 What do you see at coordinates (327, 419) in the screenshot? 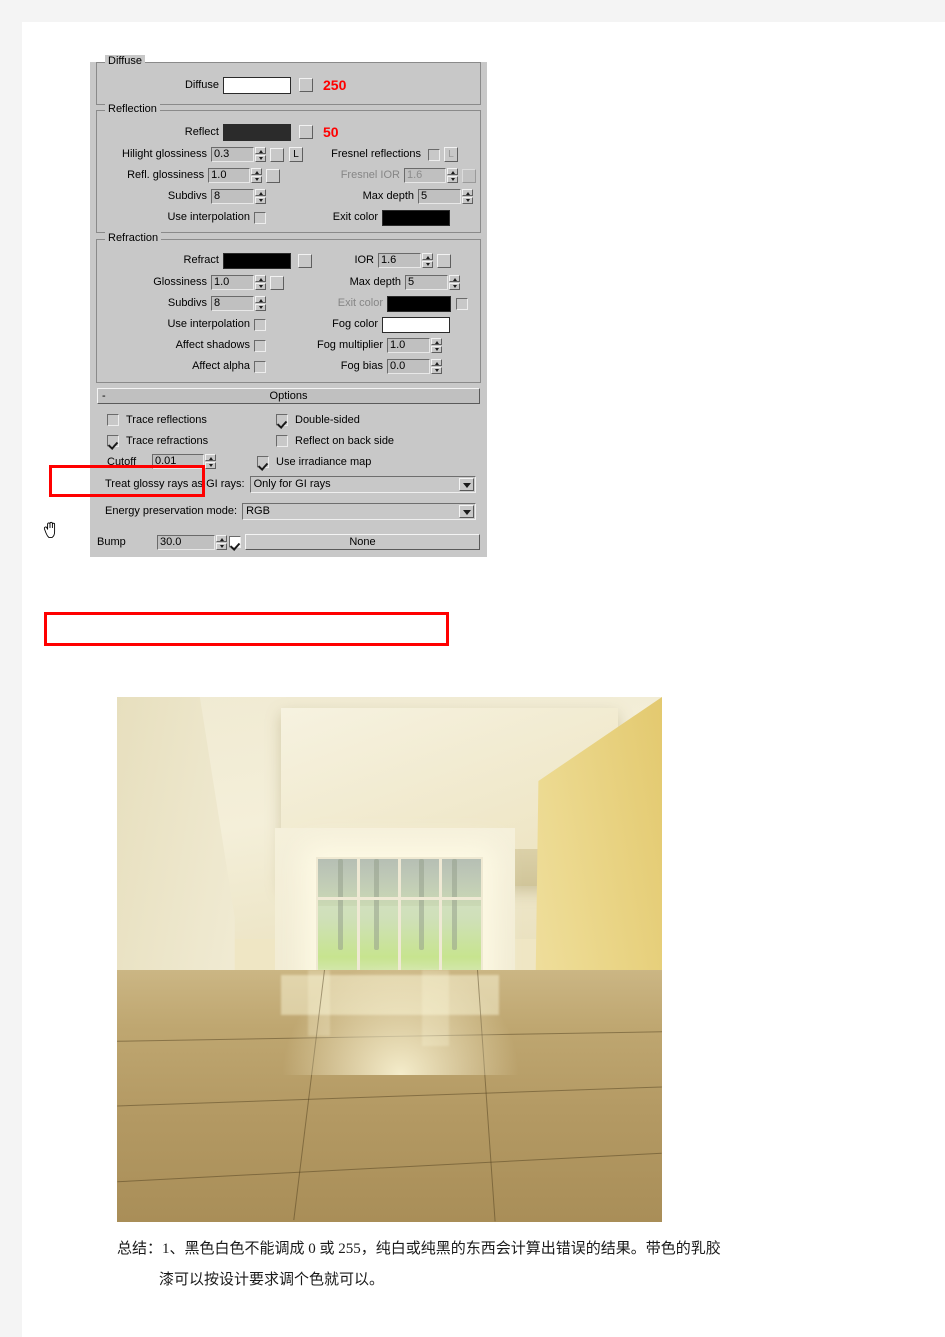
I see `double-sided-label: Double-sided` at bounding box center [327, 419].